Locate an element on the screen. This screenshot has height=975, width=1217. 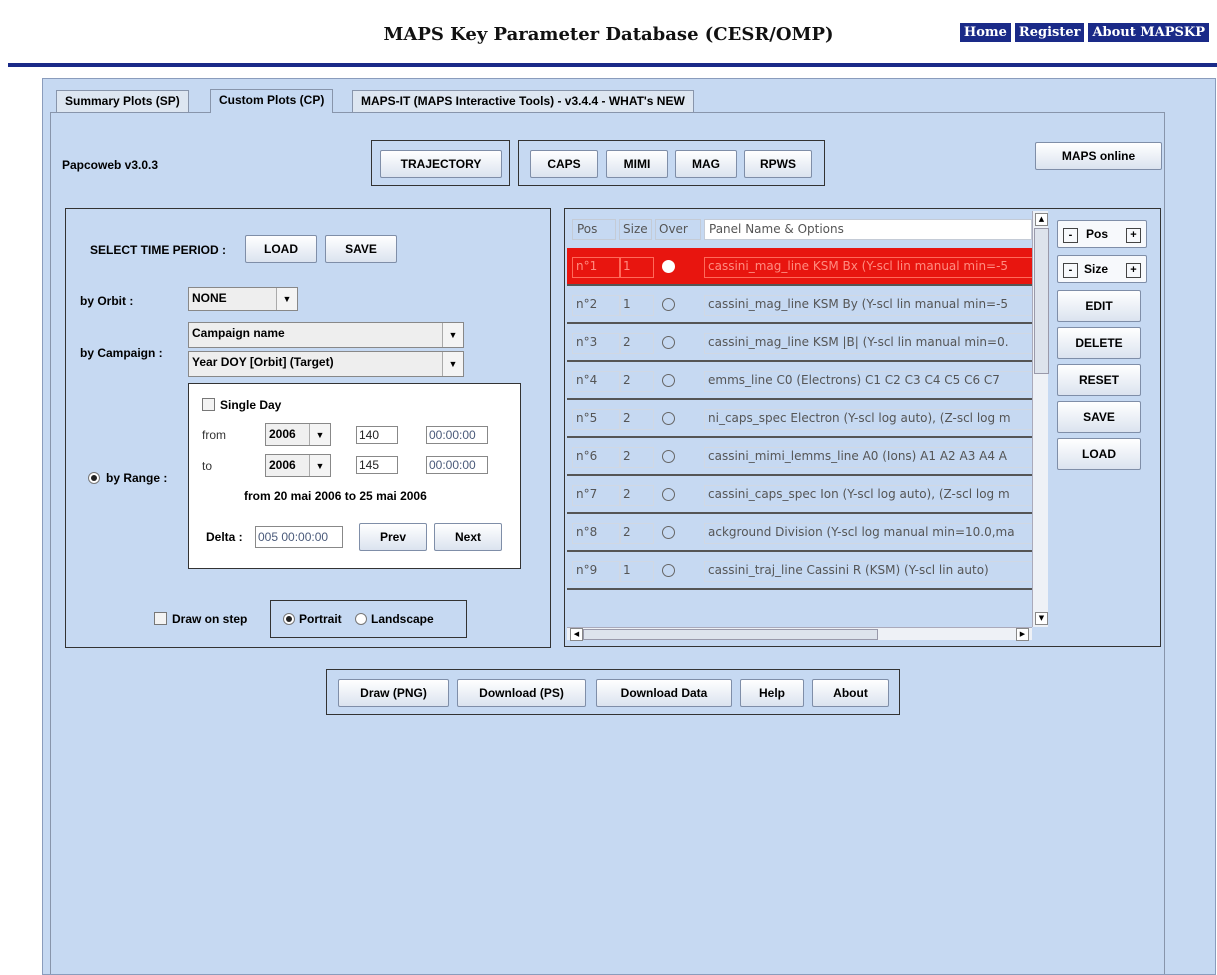
row-pos: n°4 is located at coordinates (596, 381).